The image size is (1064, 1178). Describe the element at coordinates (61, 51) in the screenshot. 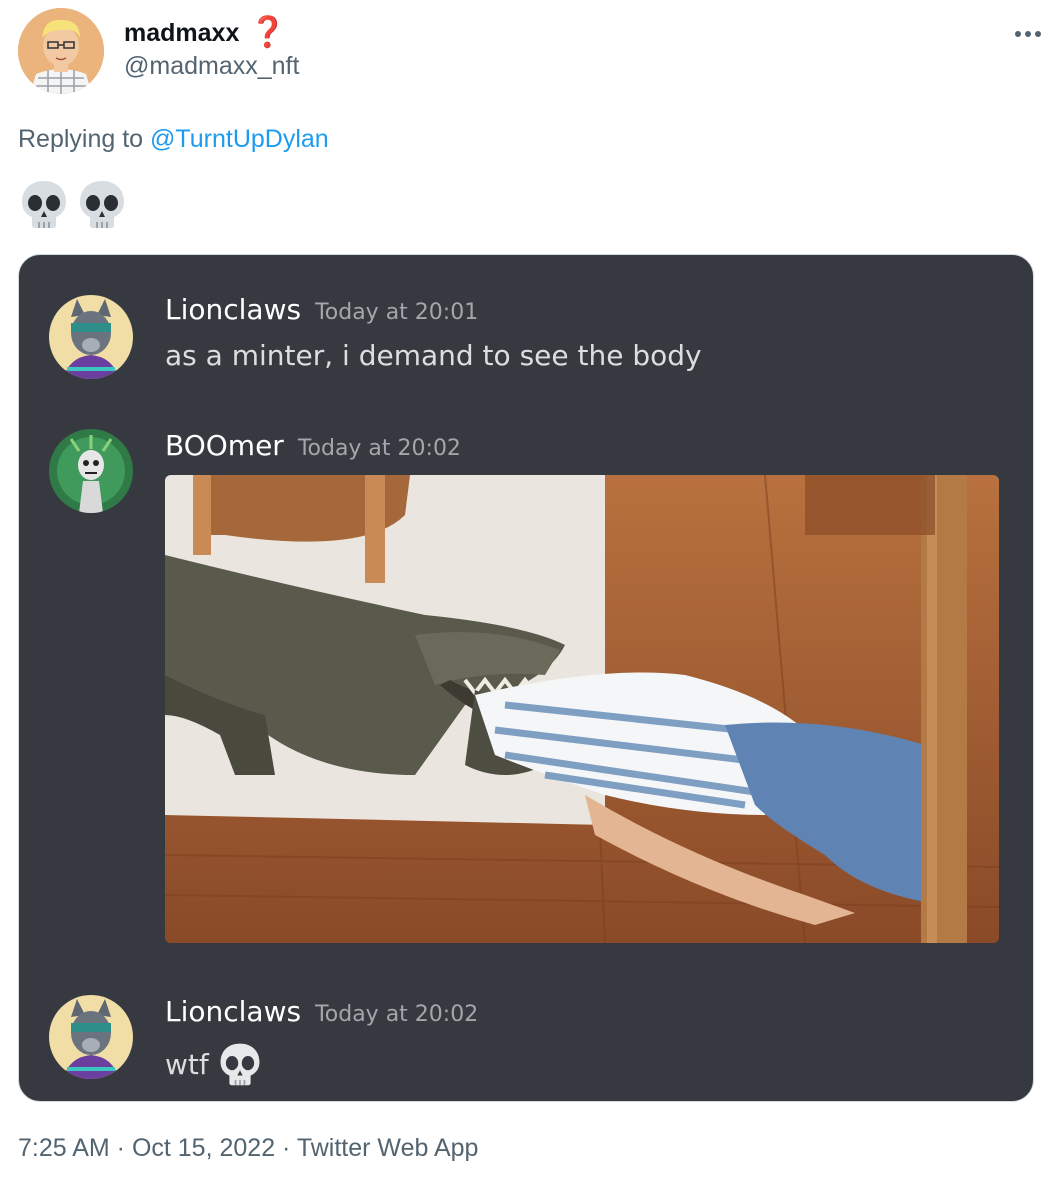

I see `author-avatar` at that location.